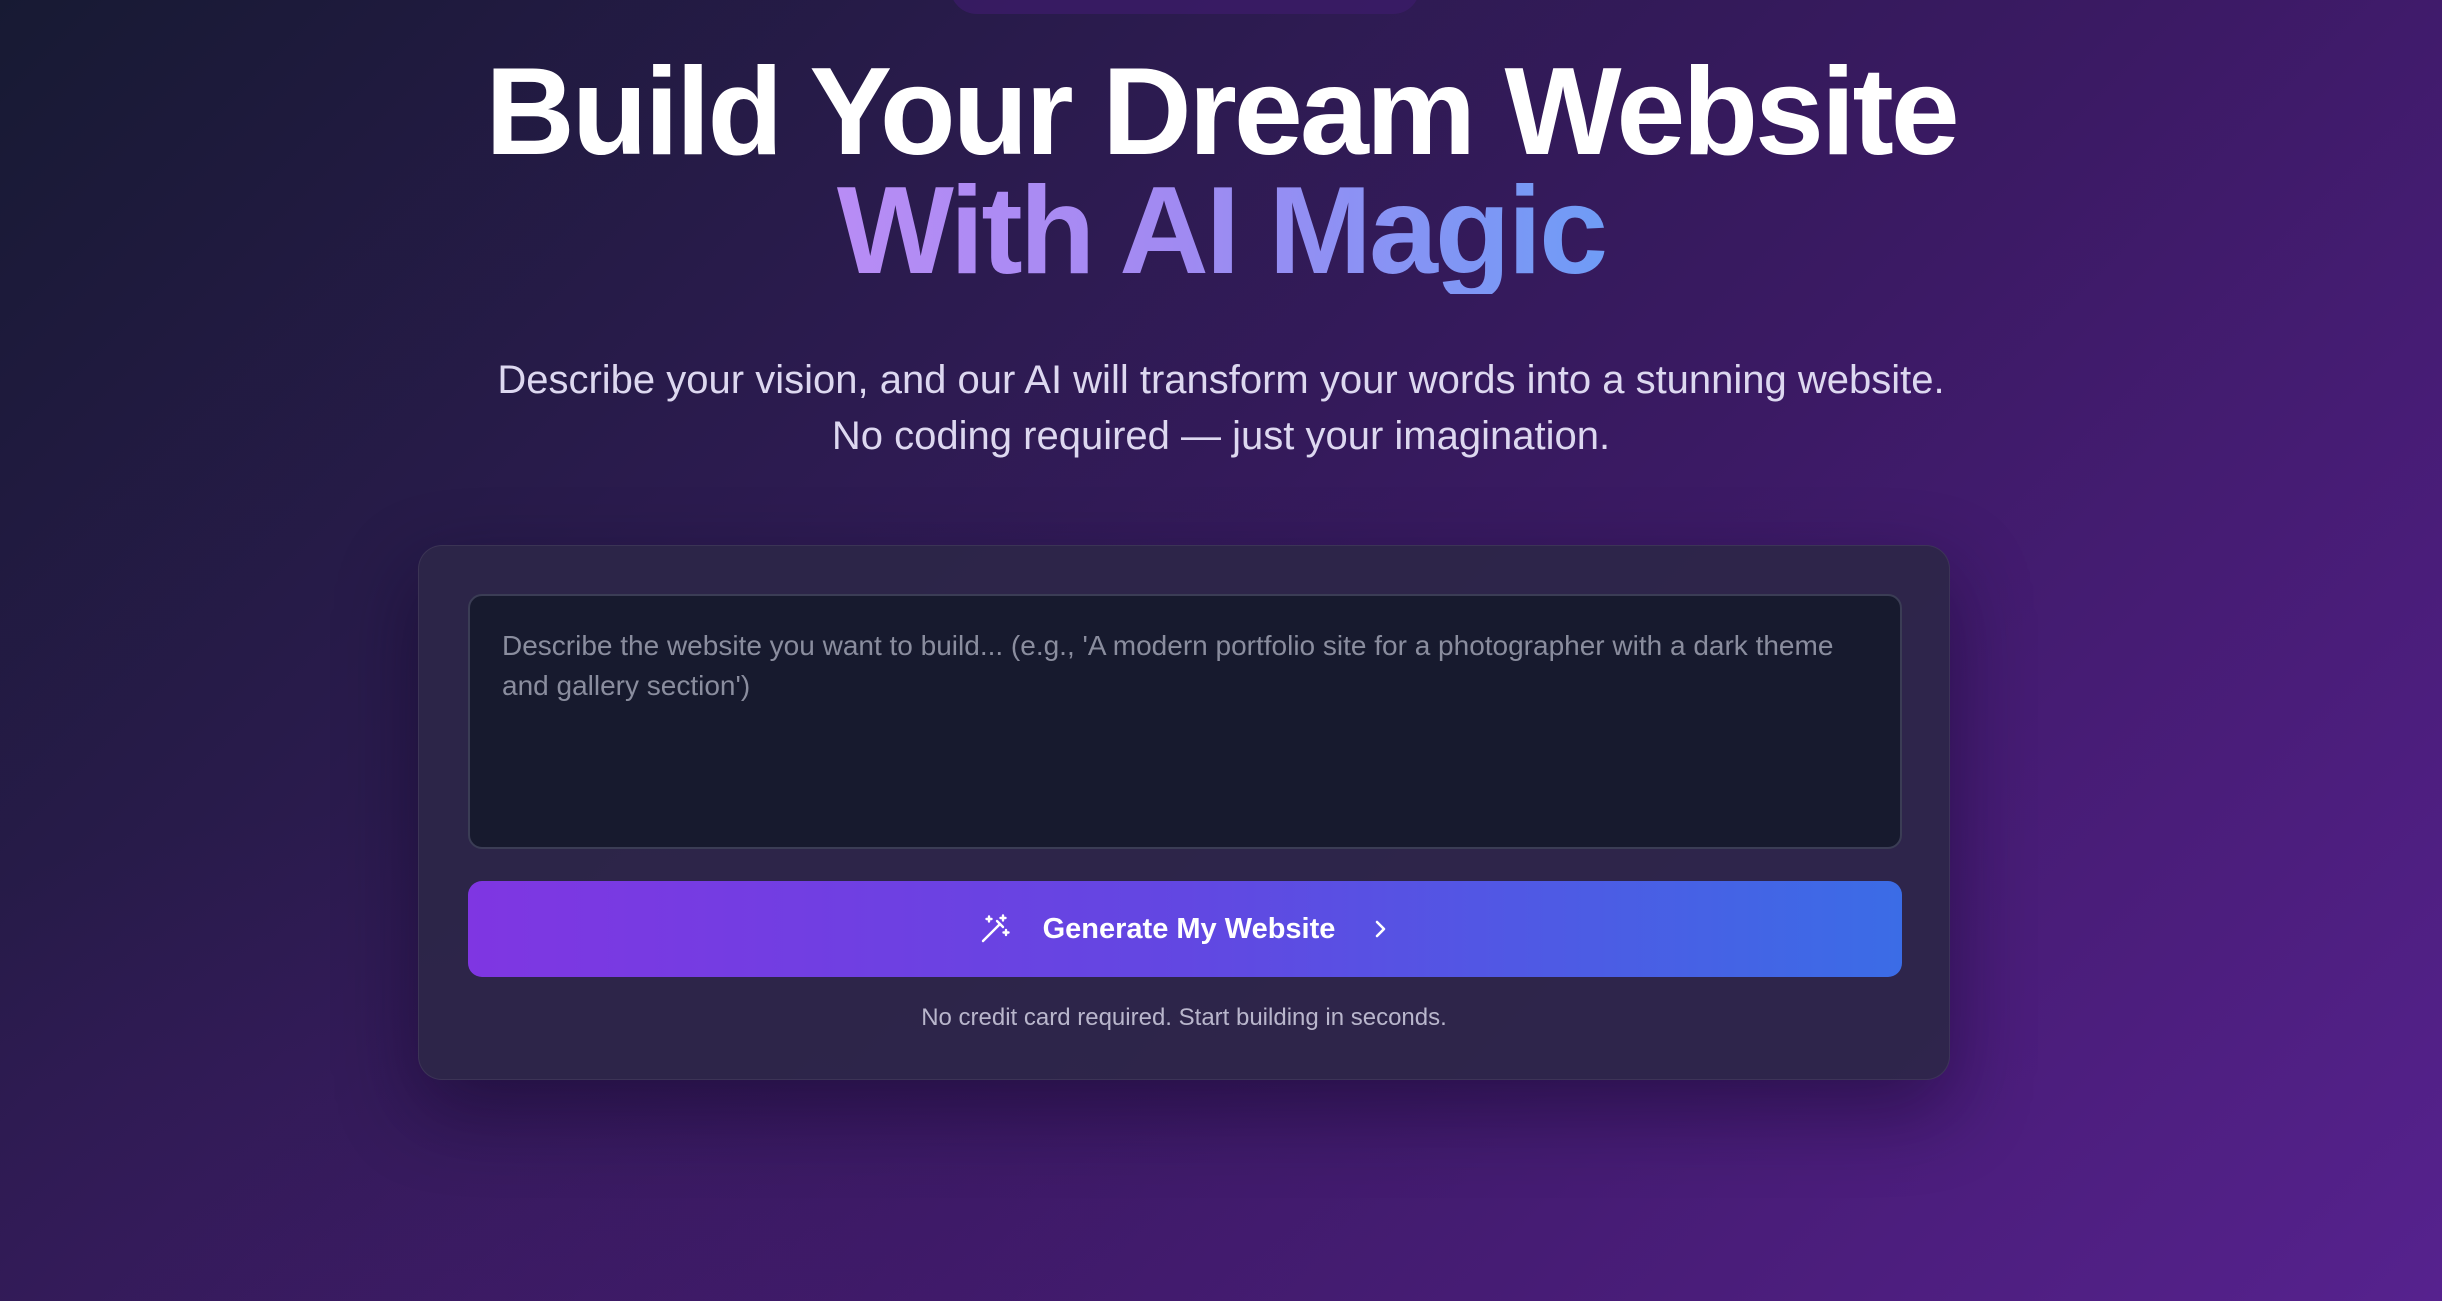  Describe the element at coordinates (1185, 721) in the screenshot. I see `website-description-input` at that location.